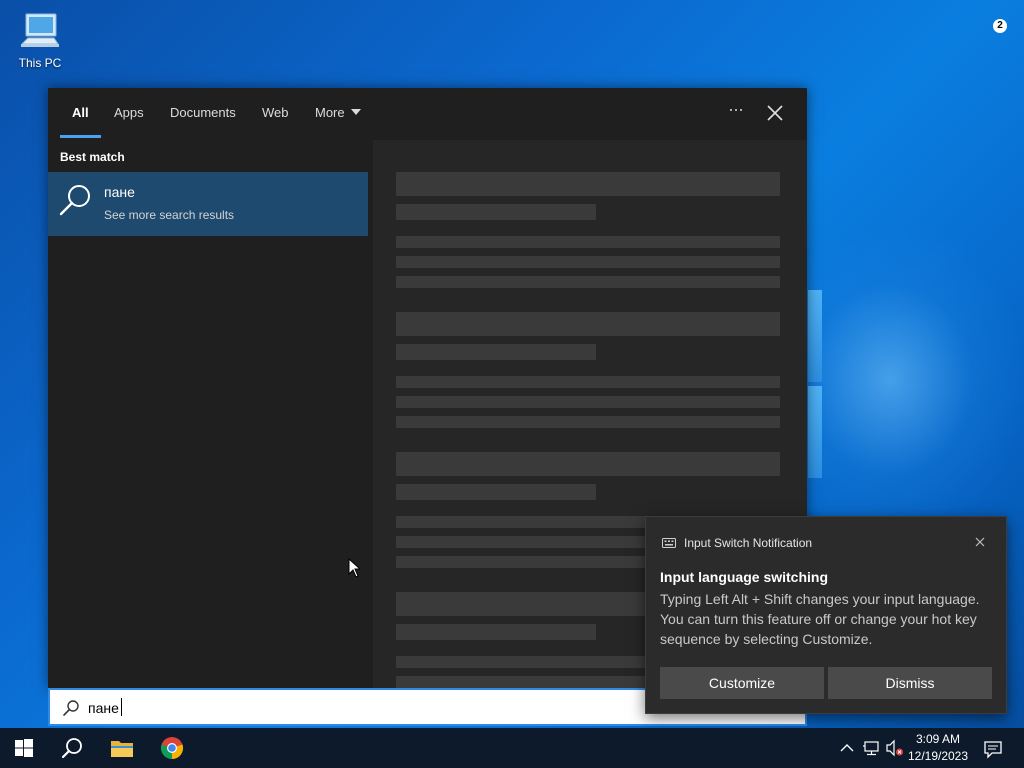 The width and height of the screenshot is (1024, 768). I want to click on taskbar-file-explorer, so click(122, 748).